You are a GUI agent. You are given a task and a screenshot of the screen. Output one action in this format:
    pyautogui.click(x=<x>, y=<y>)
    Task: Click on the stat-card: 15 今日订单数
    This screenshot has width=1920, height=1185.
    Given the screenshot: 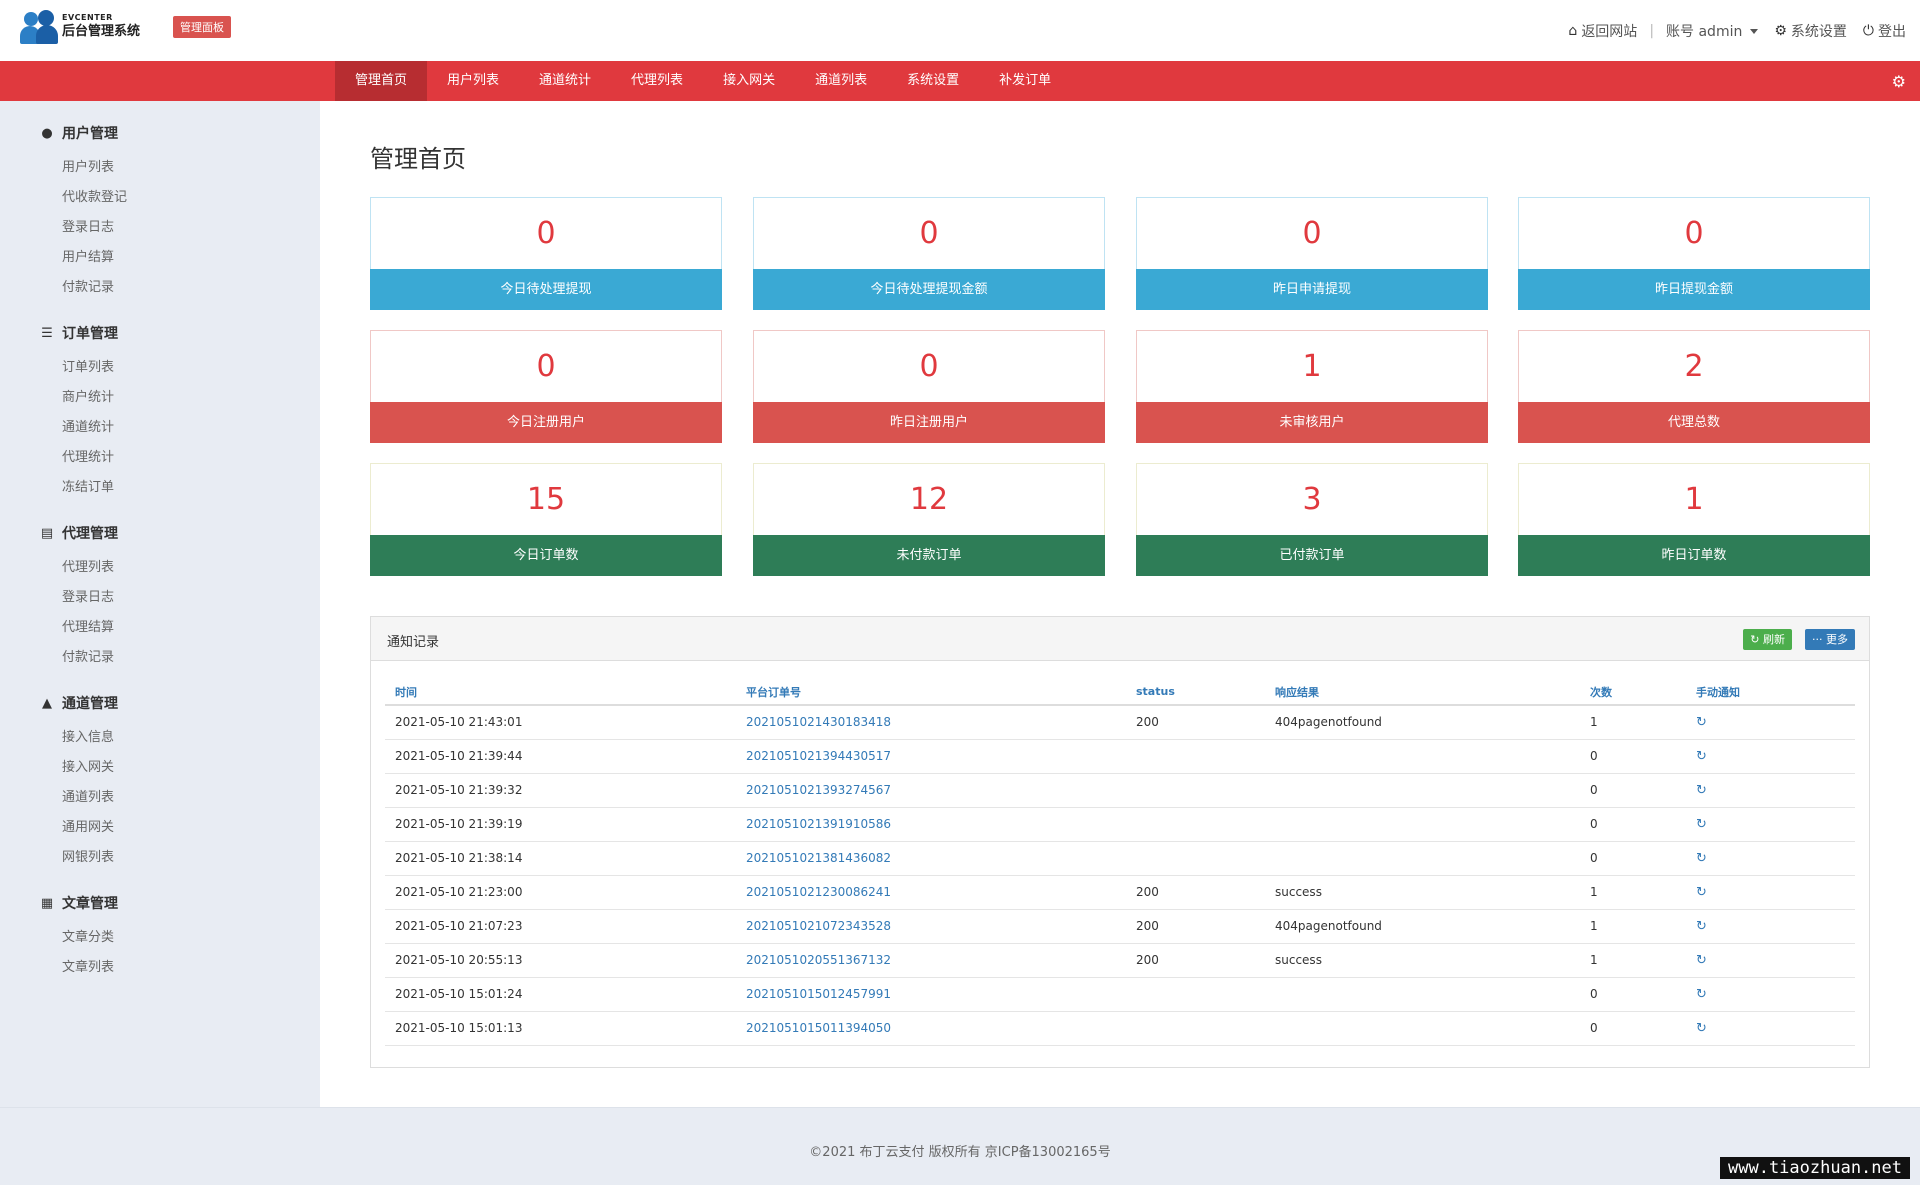 What is the action you would take?
    pyautogui.click(x=546, y=519)
    